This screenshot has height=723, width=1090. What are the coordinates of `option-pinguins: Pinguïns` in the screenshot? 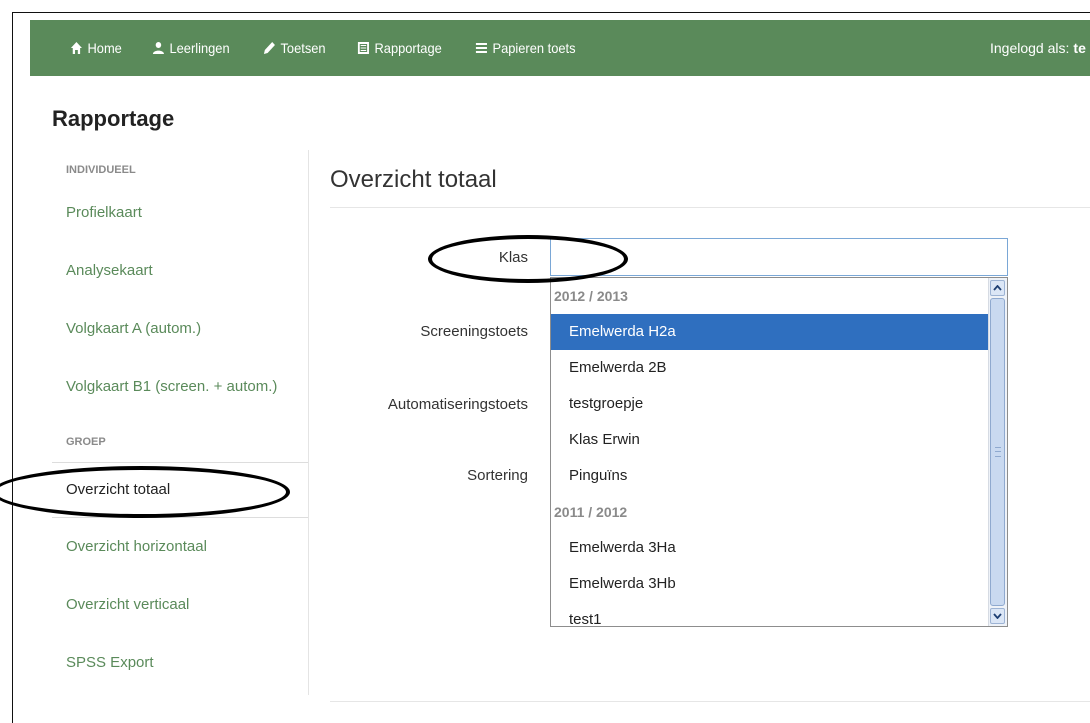 It's located at (770, 476).